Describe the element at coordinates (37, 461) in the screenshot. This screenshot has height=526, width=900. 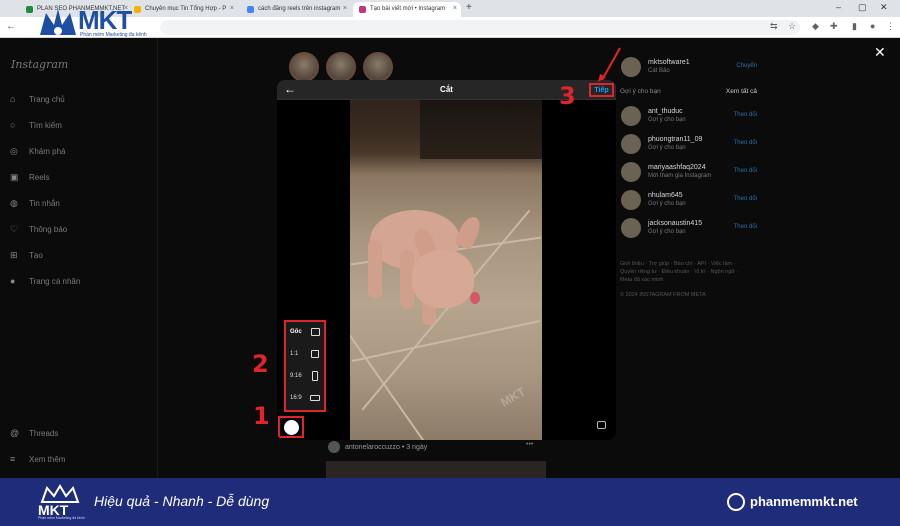
I see `nav-more: ≡ Xem thêm` at that location.